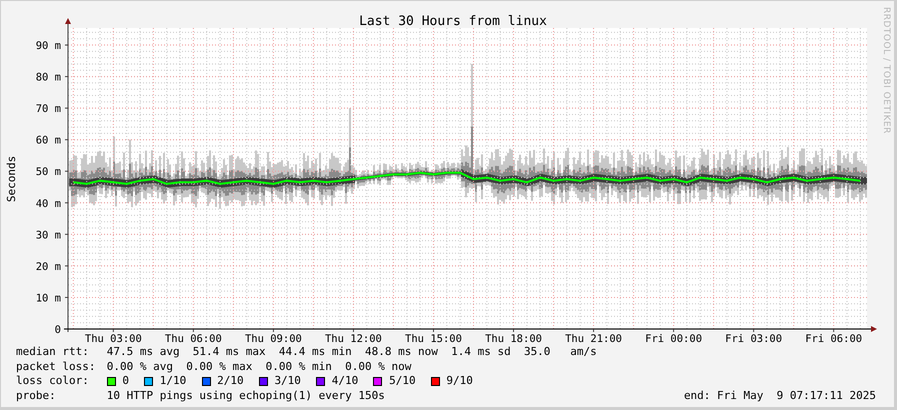 The width and height of the screenshot is (897, 410). Describe the element at coordinates (48, 46) in the screenshot. I see `tick-label: 90 m` at that location.